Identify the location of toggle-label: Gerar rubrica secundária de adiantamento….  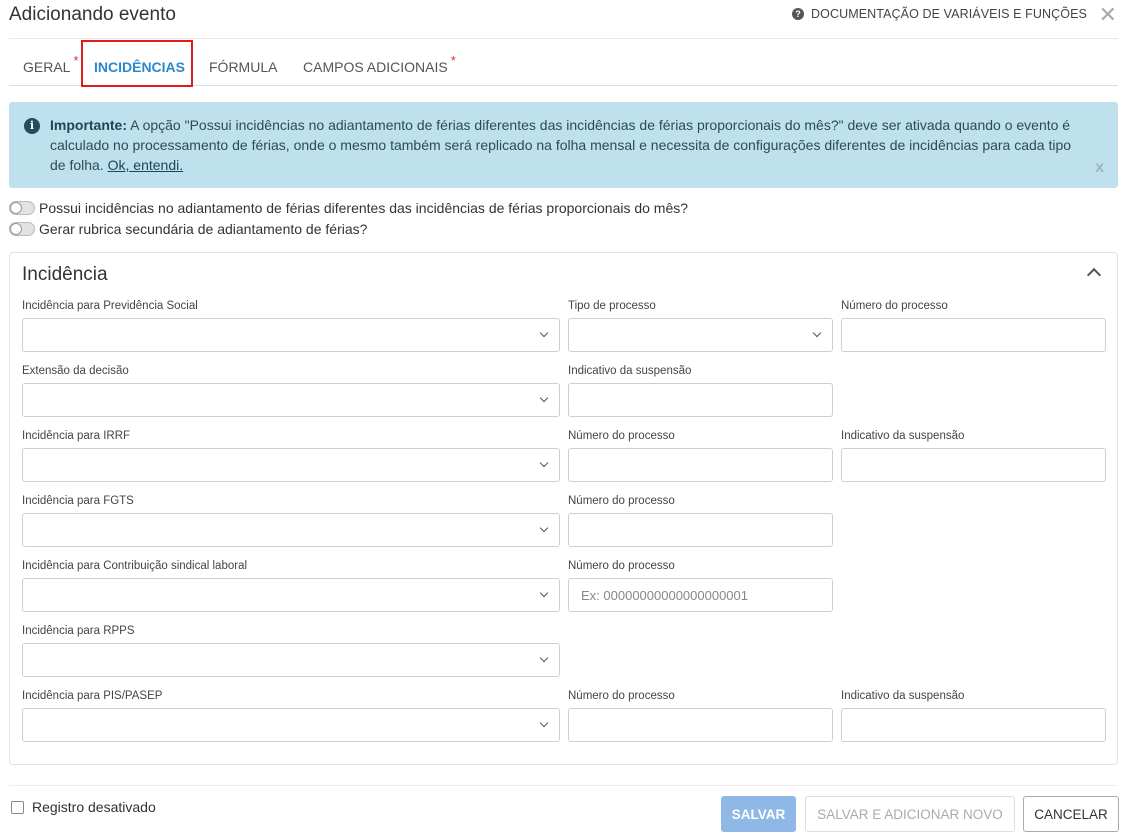
(203, 229).